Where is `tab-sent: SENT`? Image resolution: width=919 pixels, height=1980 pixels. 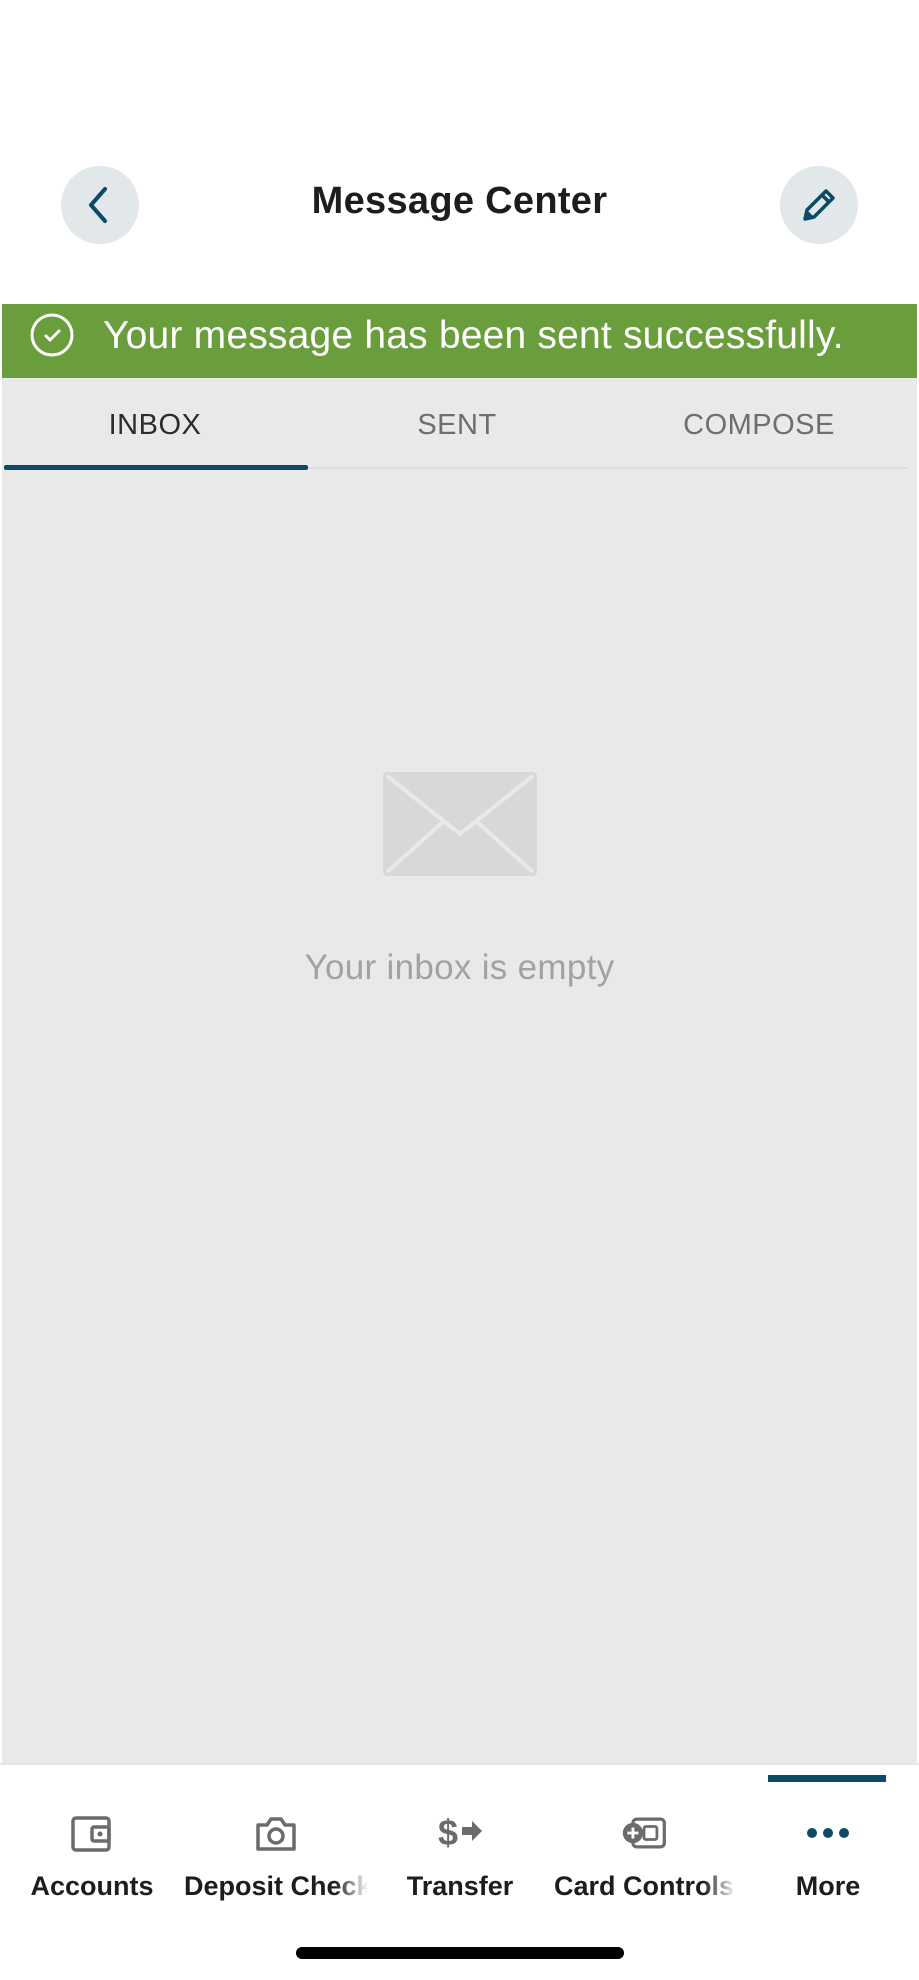 tab-sent: SENT is located at coordinates (457, 425).